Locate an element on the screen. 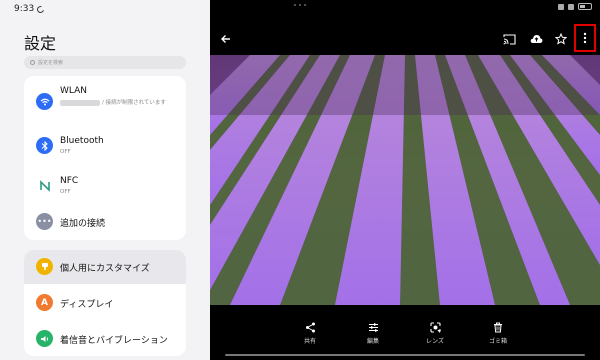 This screenshot has width=600, height=360. edit-label: 編集 is located at coordinates (372, 341).